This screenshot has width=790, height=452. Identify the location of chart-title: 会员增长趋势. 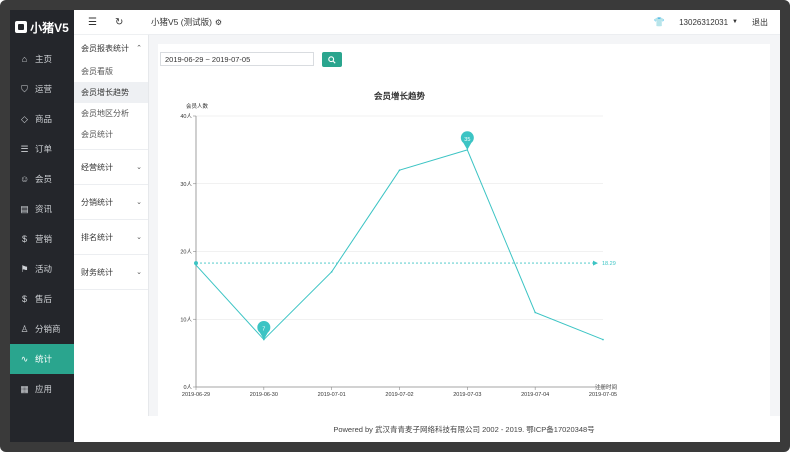
(399, 96).